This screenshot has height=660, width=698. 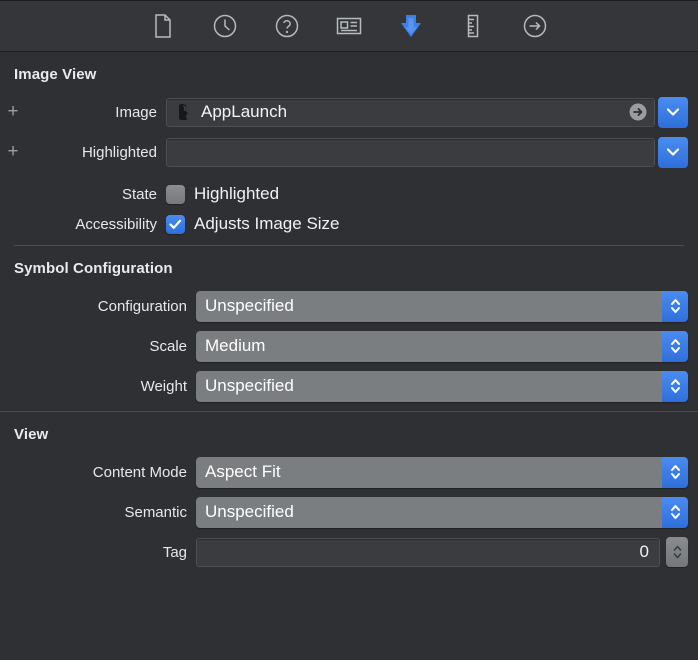 What do you see at coordinates (136, 112) in the screenshot?
I see `image-label: Image` at bounding box center [136, 112].